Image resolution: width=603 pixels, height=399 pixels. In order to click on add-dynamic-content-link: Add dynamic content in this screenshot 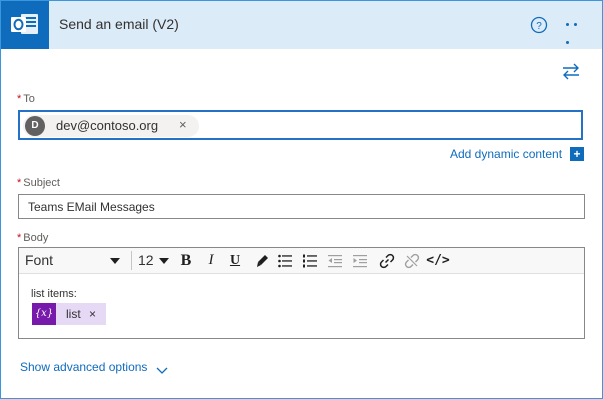, I will do `click(506, 154)`.